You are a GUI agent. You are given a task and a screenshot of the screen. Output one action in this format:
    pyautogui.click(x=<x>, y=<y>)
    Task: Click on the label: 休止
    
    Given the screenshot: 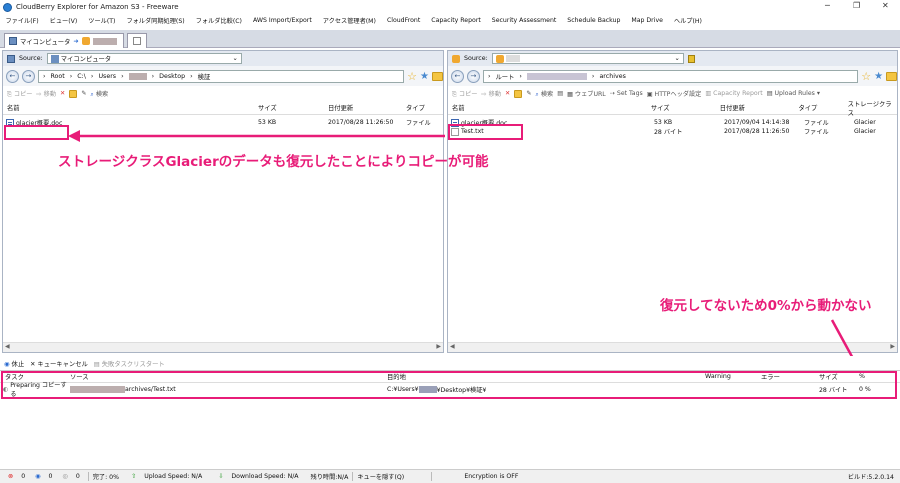 What is the action you would take?
    pyautogui.click(x=18, y=364)
    